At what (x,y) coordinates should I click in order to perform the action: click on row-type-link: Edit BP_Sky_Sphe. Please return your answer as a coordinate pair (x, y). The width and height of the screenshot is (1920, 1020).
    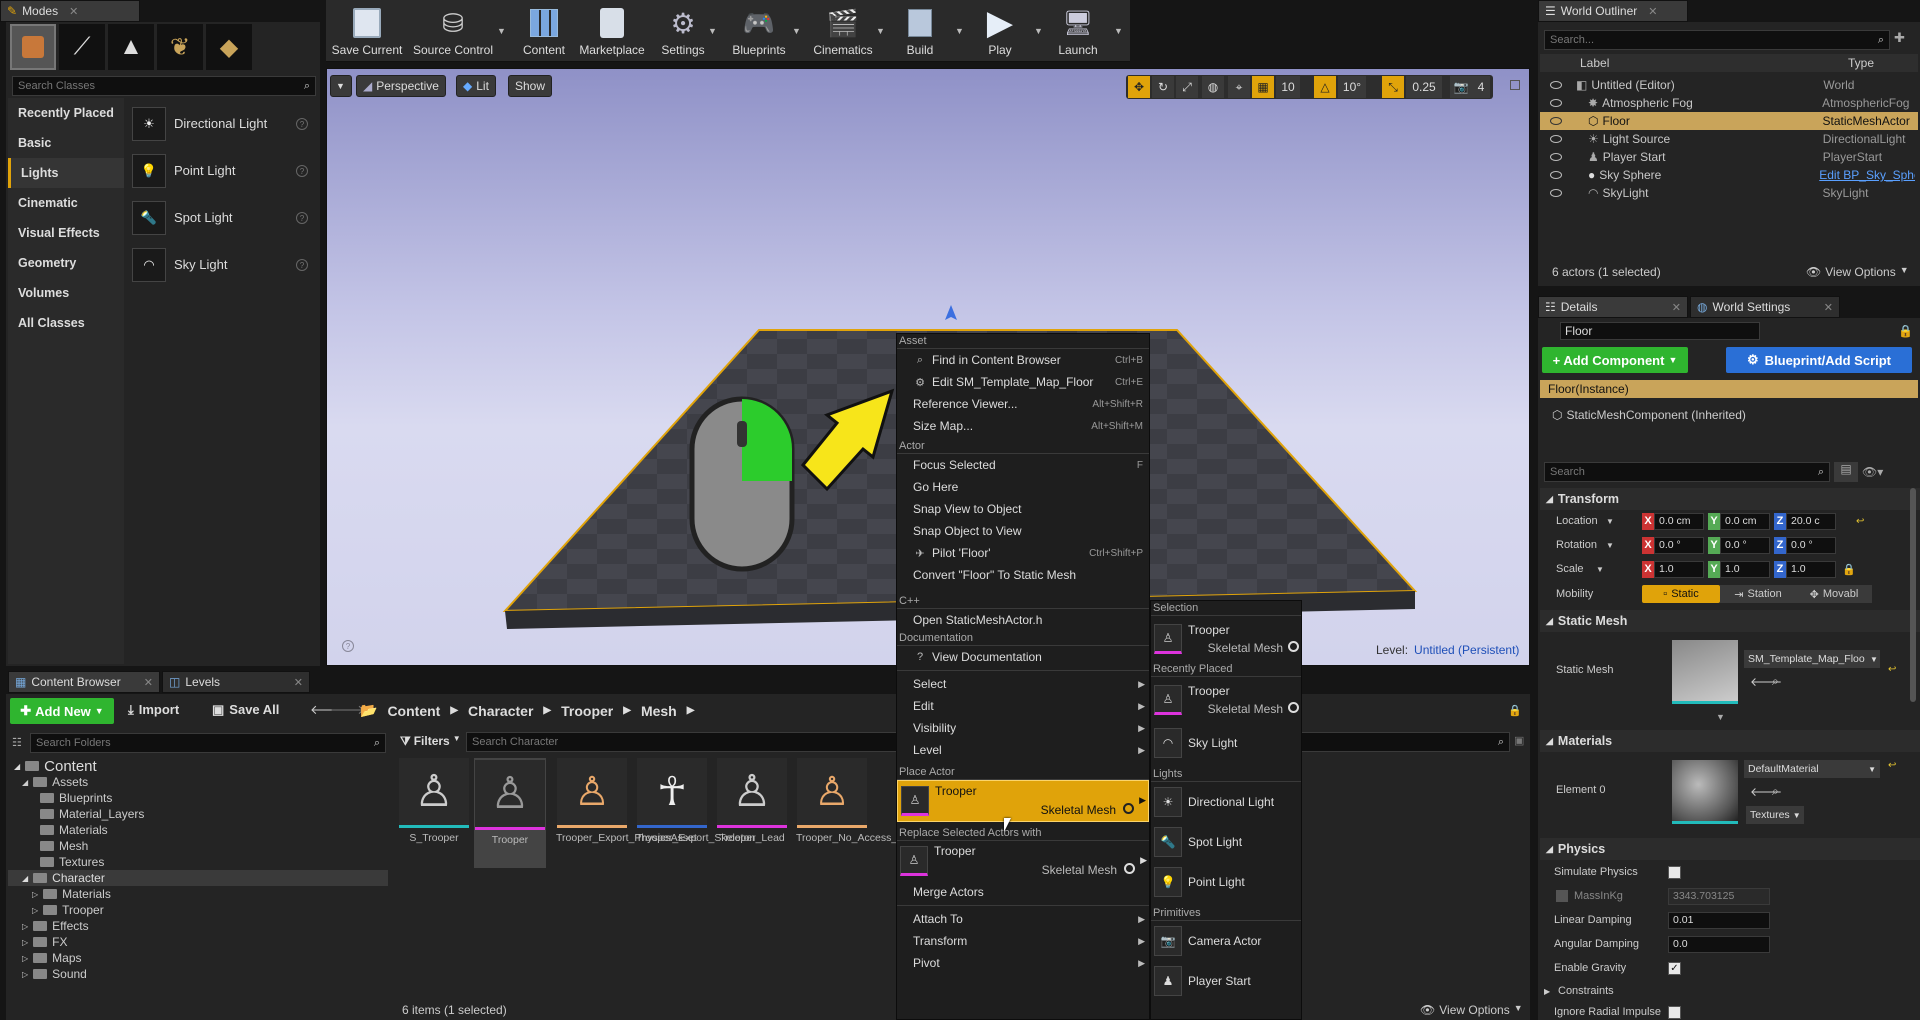
    Looking at the image, I should click on (1867, 175).